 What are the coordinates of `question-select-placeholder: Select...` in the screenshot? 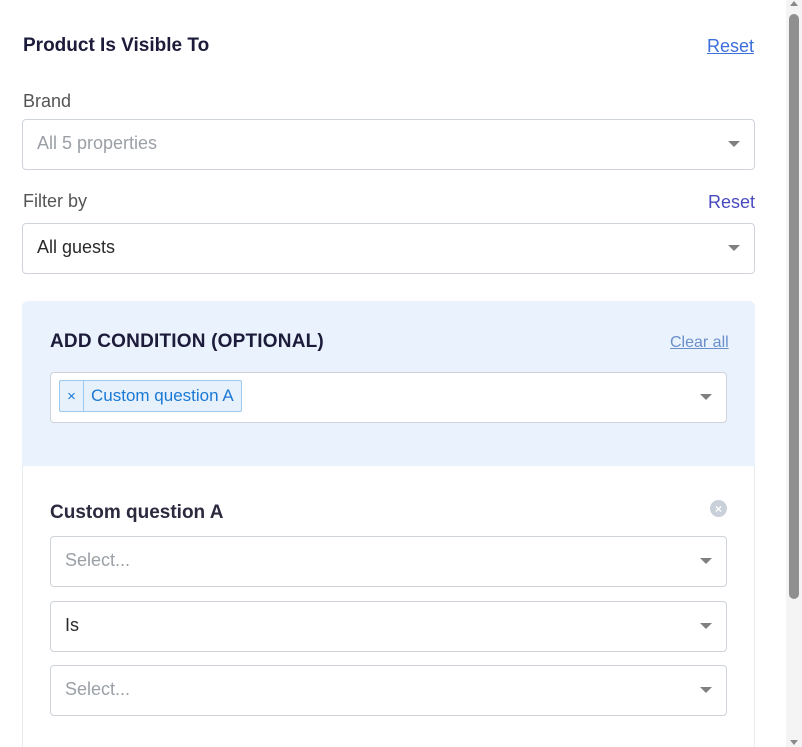 It's located at (98, 560).